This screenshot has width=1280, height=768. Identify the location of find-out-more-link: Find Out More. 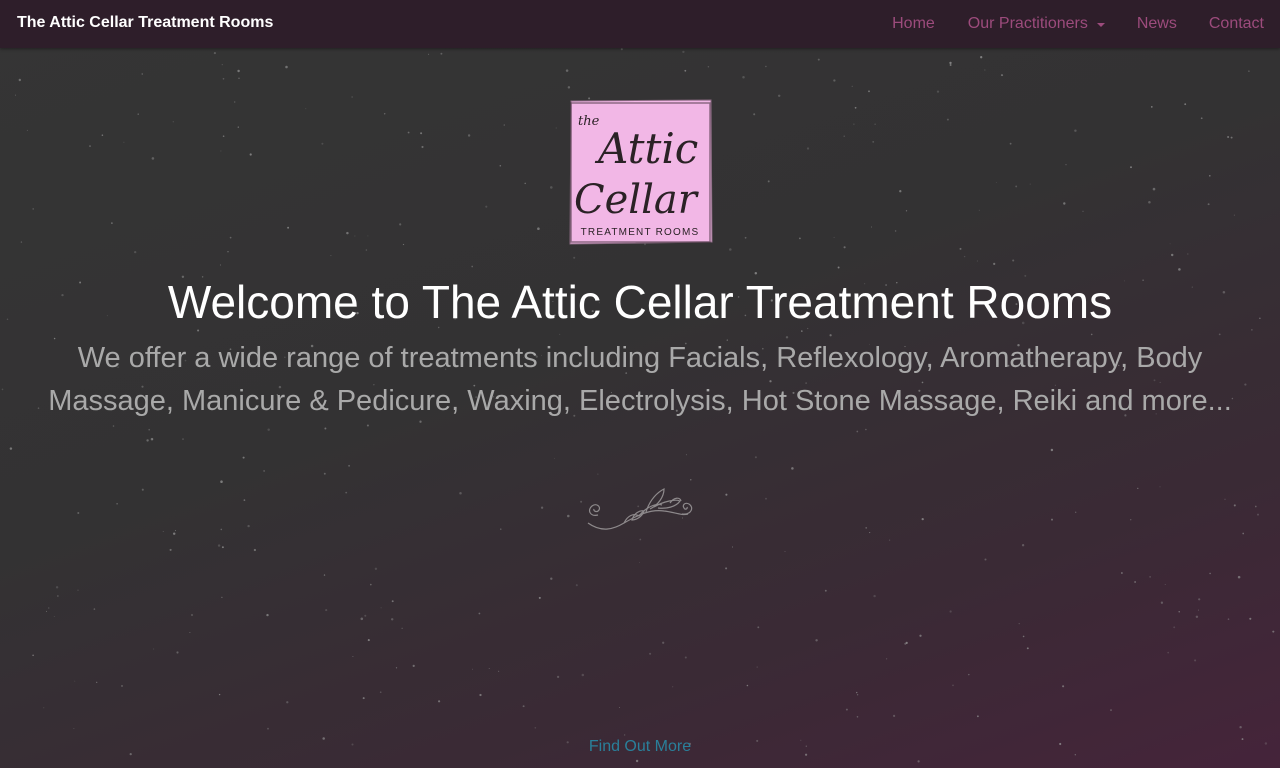
(640, 747).